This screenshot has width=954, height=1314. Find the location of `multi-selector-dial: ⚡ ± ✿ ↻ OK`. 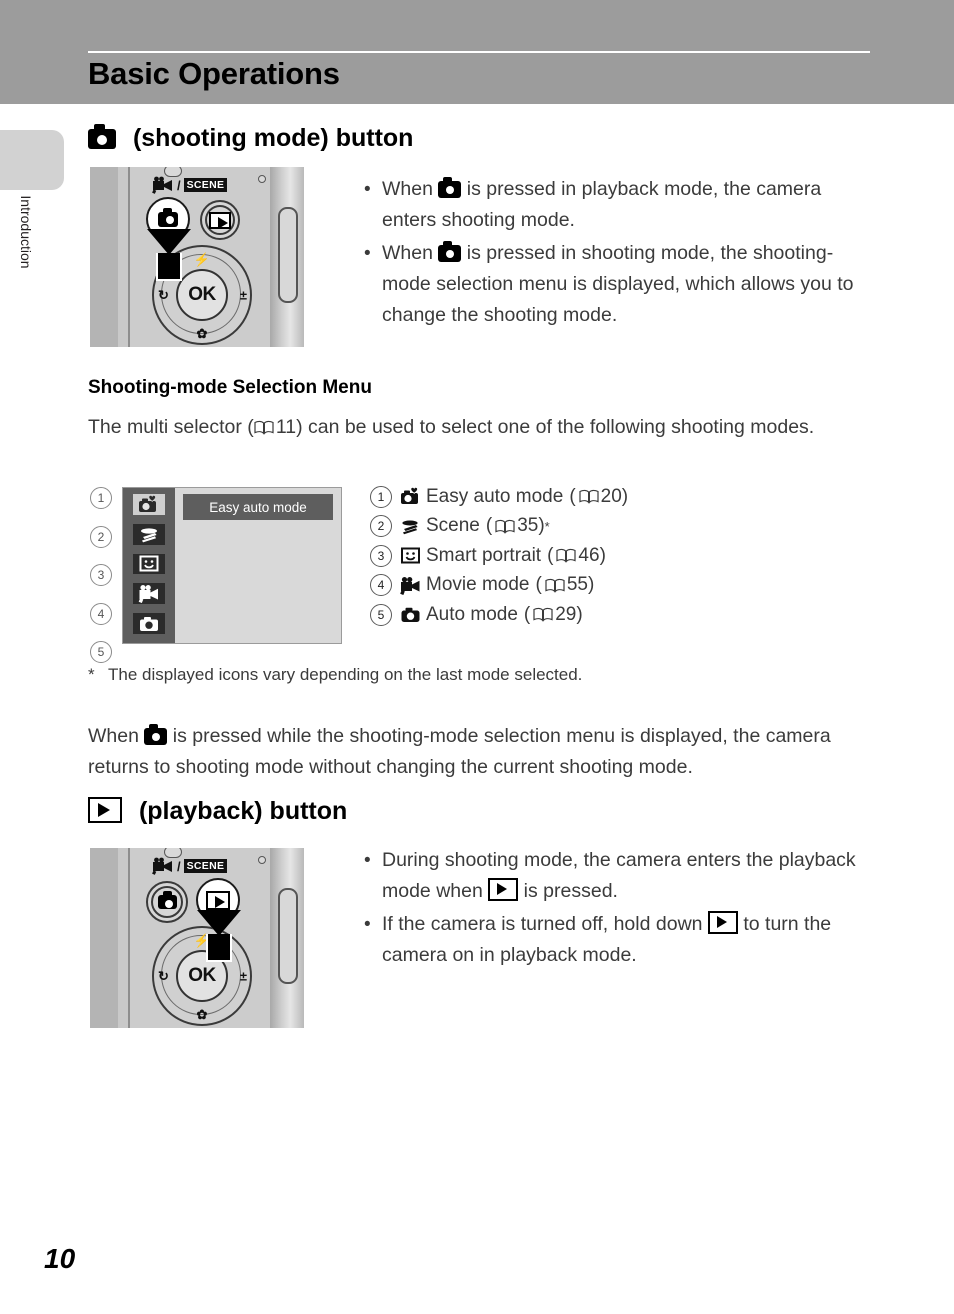

multi-selector-dial: ⚡ ± ✿ ↻ OK is located at coordinates (202, 976).